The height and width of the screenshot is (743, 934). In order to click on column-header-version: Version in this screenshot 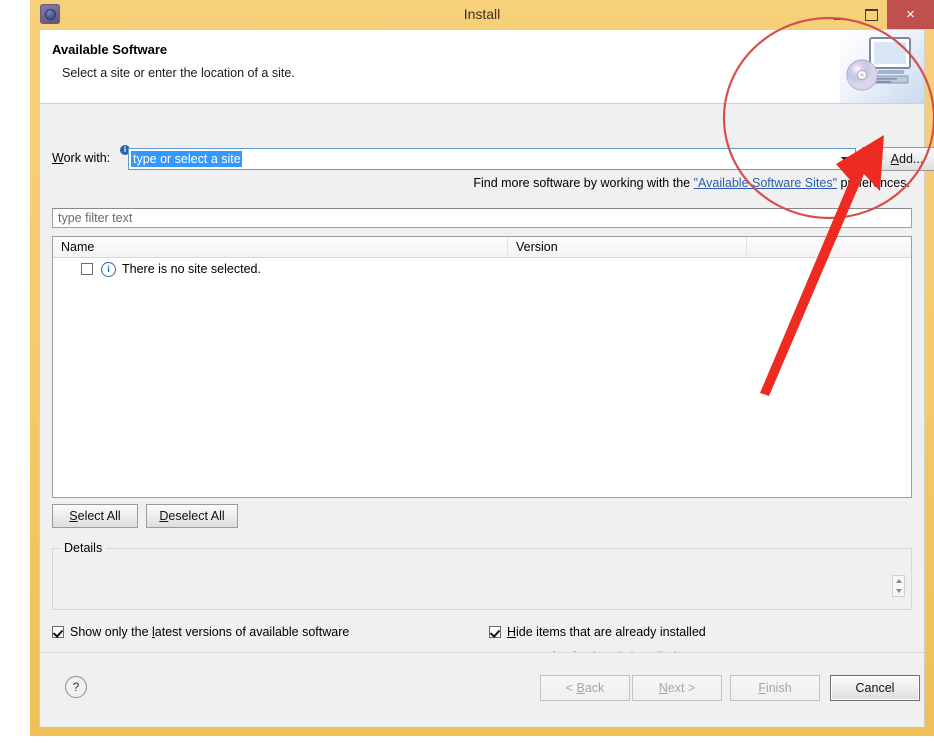, I will do `click(627, 247)`.